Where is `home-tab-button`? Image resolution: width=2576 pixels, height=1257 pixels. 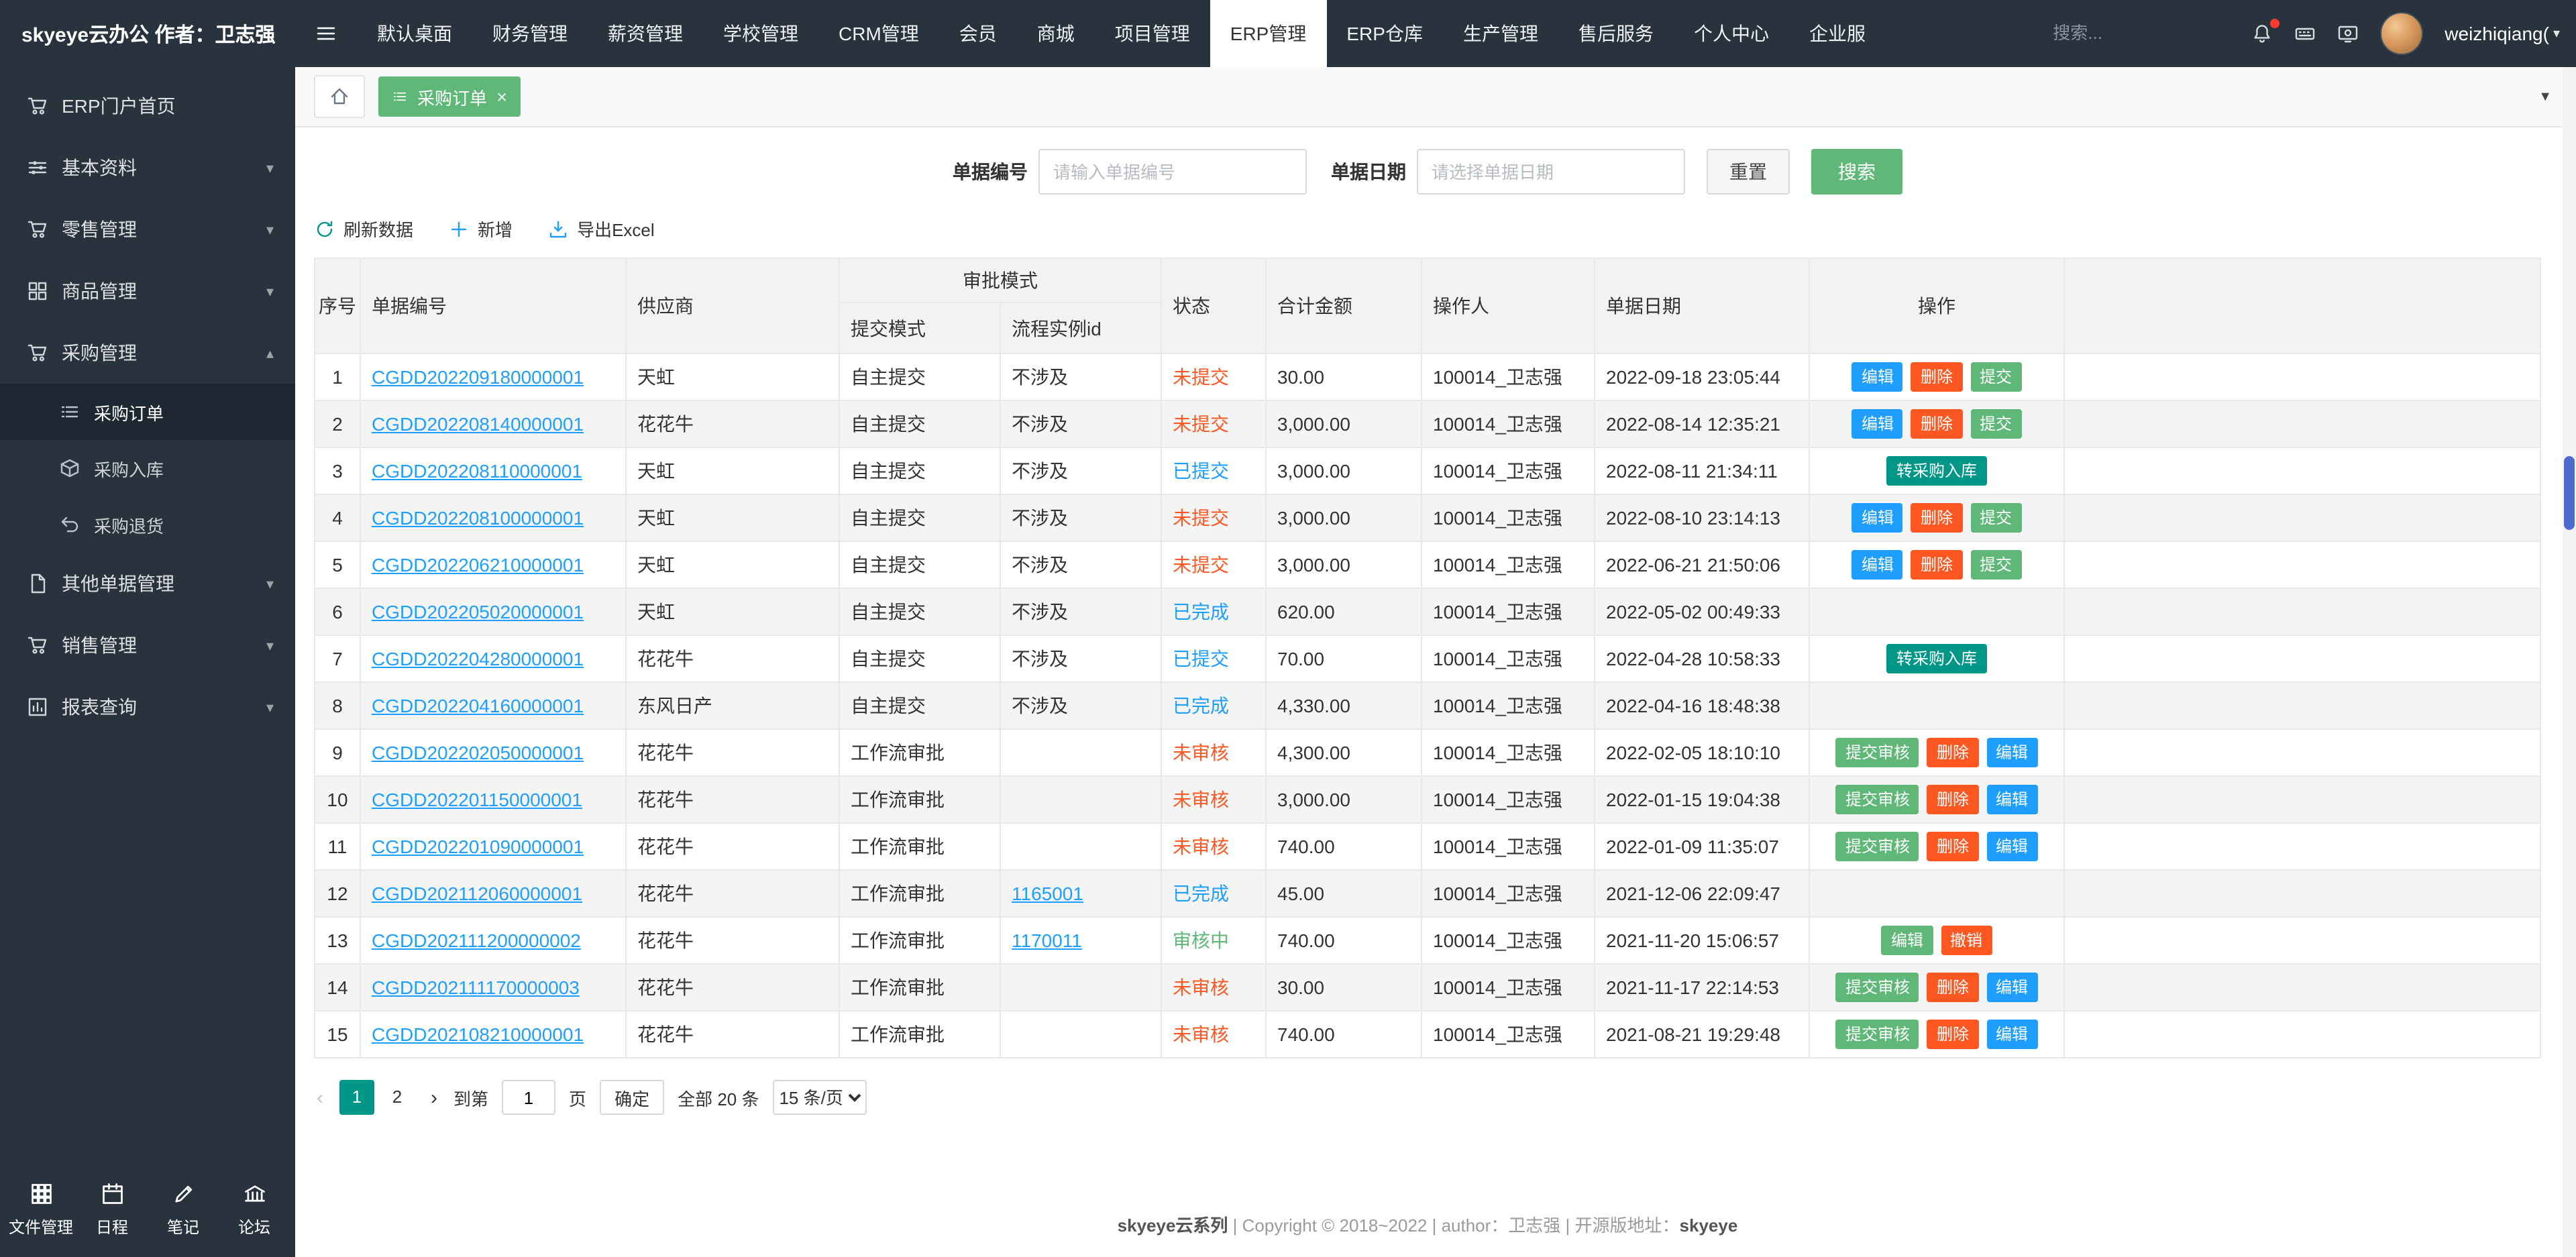
home-tab-button is located at coordinates (339, 96).